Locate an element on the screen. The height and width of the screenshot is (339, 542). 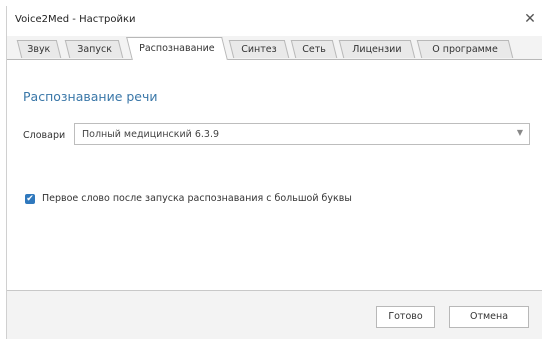
done-button: Готово is located at coordinates (405, 317).